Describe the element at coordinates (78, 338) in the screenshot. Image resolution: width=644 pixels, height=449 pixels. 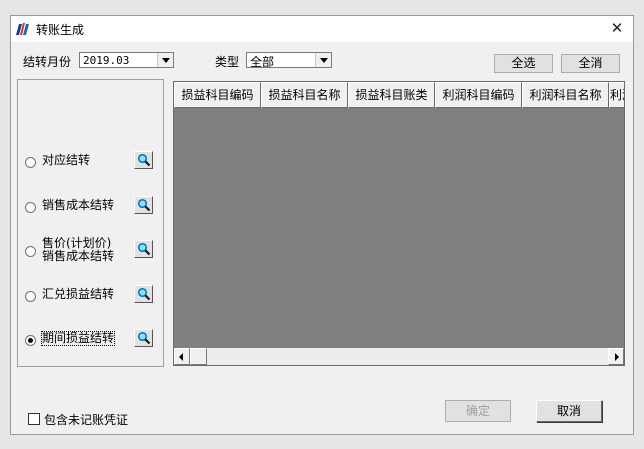
I see `option-label: 期间损益结转` at that location.